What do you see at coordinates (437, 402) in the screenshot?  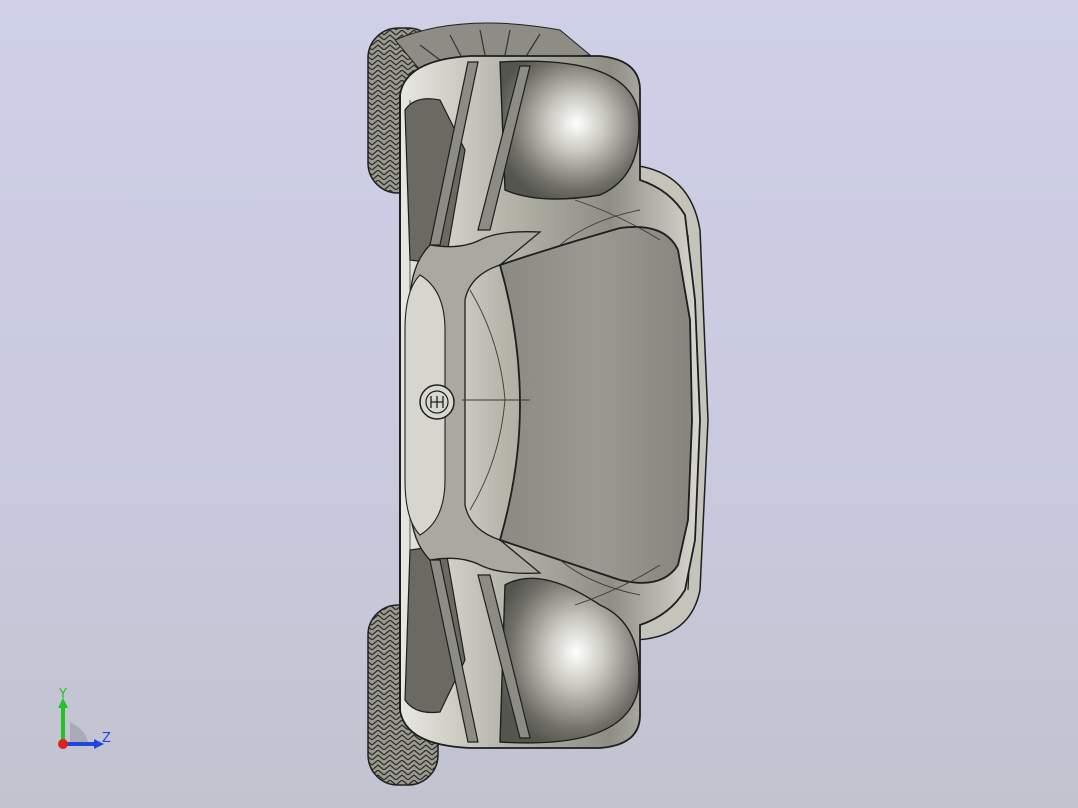 I see `brand-emblem-icon` at bounding box center [437, 402].